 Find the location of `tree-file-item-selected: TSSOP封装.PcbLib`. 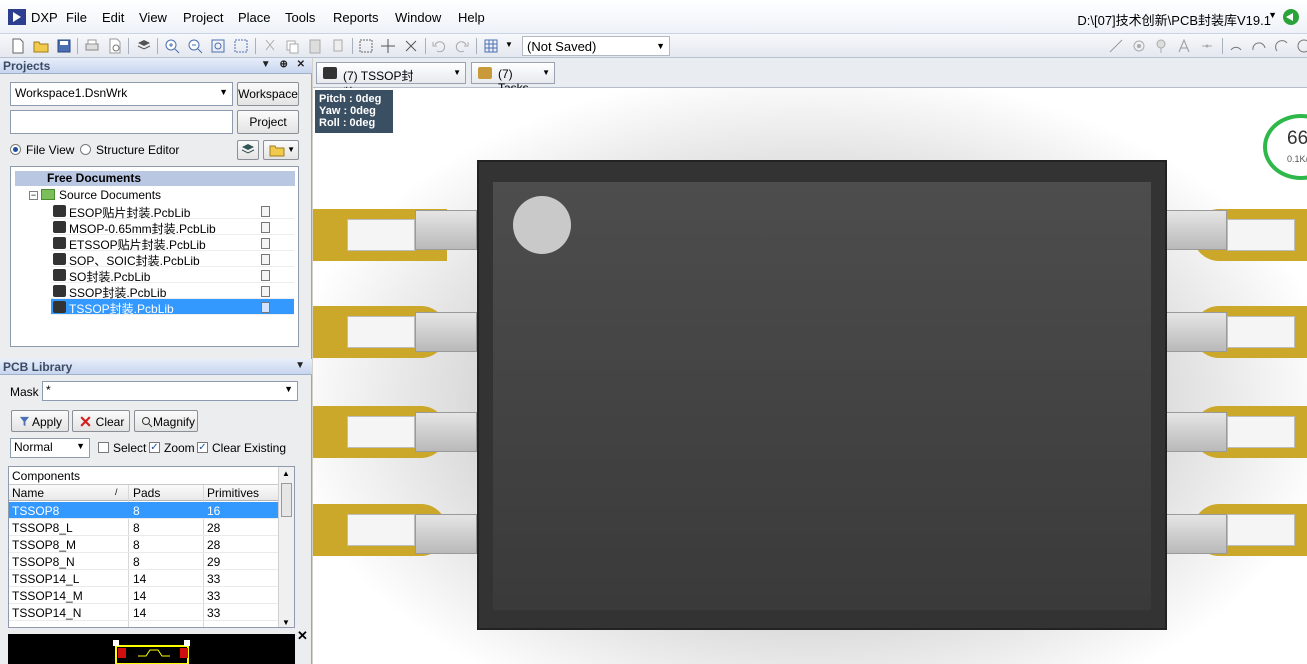

tree-file-item-selected: TSSOP封装.PcbLib is located at coordinates (172, 307).